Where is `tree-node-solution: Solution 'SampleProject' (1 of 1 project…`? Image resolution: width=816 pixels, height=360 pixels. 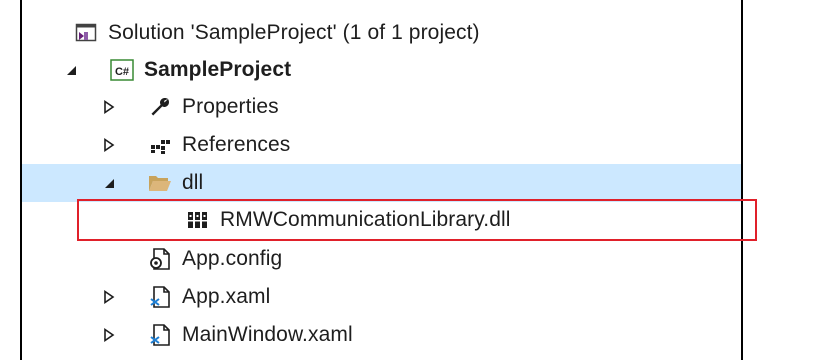 tree-node-solution: Solution 'SampleProject' (1 of 1 project… is located at coordinates (381, 33).